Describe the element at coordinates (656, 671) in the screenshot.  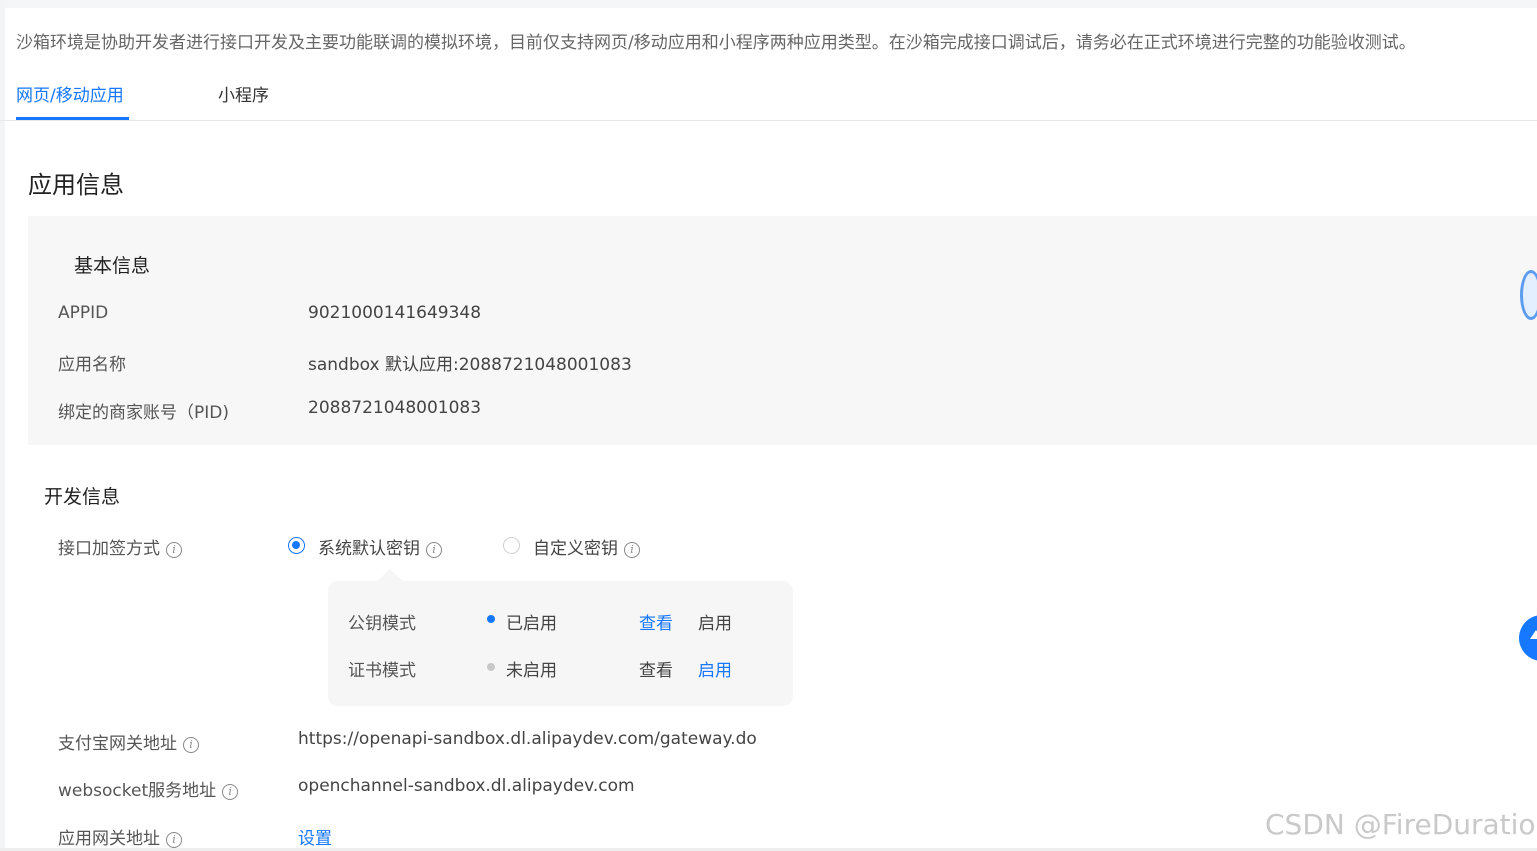
I see `cert-view-link: 查看` at that location.